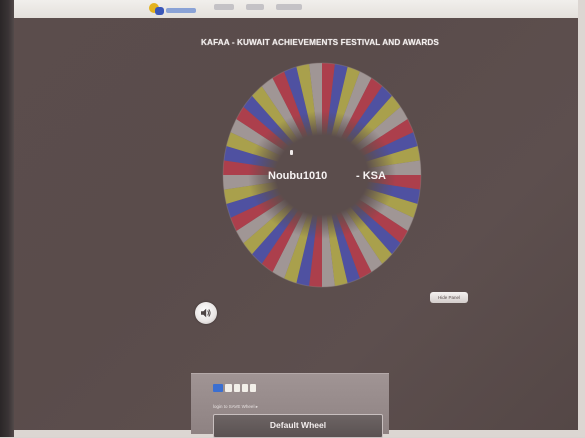 The width and height of the screenshot is (585, 438). Describe the element at coordinates (159, 11) in the screenshot. I see `logo-blue-dot` at that location.